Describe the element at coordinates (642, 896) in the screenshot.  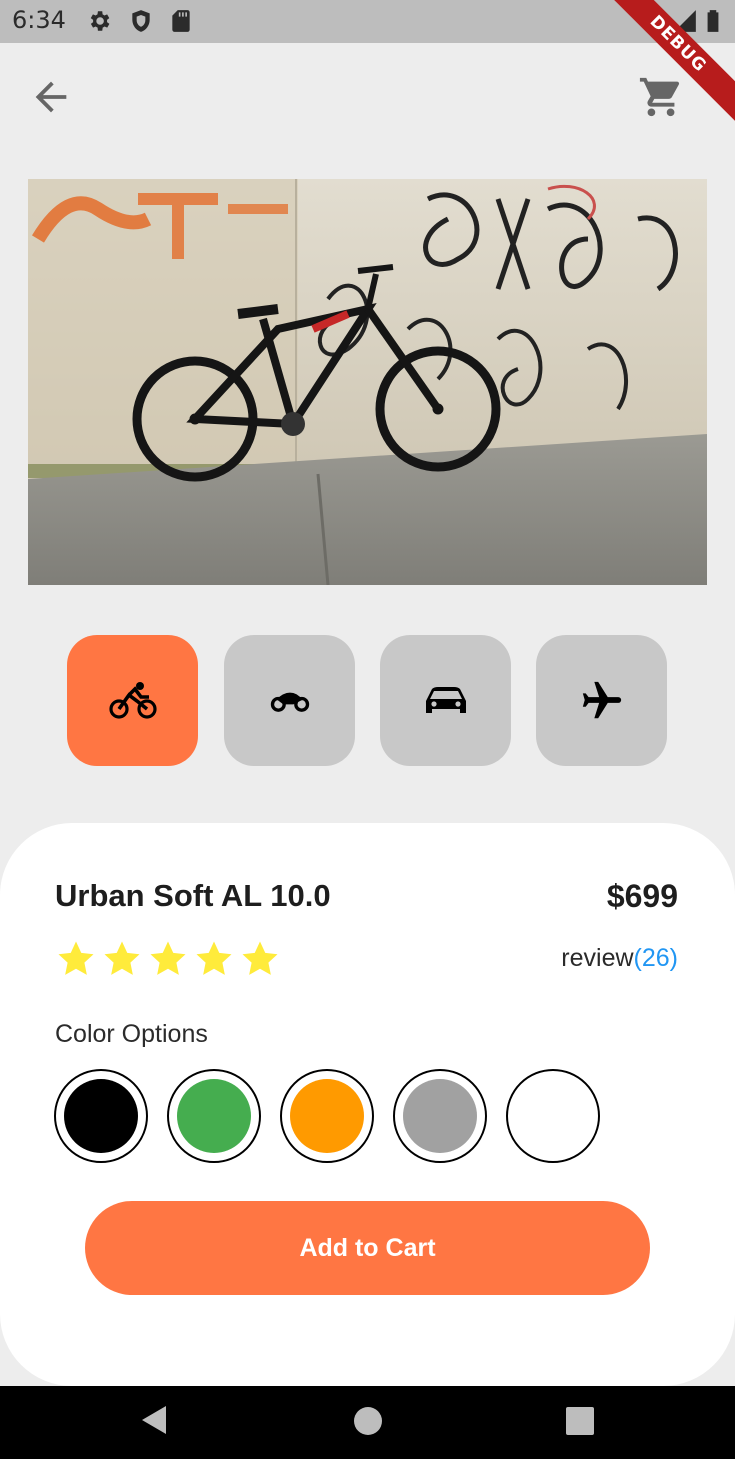
I see `product-price: $699` at that location.